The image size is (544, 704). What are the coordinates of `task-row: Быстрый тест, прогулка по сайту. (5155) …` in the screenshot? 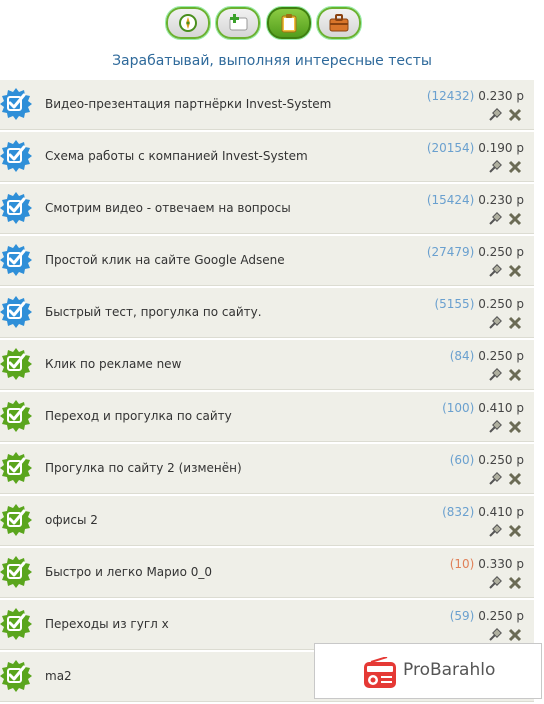 It's located at (267, 313).